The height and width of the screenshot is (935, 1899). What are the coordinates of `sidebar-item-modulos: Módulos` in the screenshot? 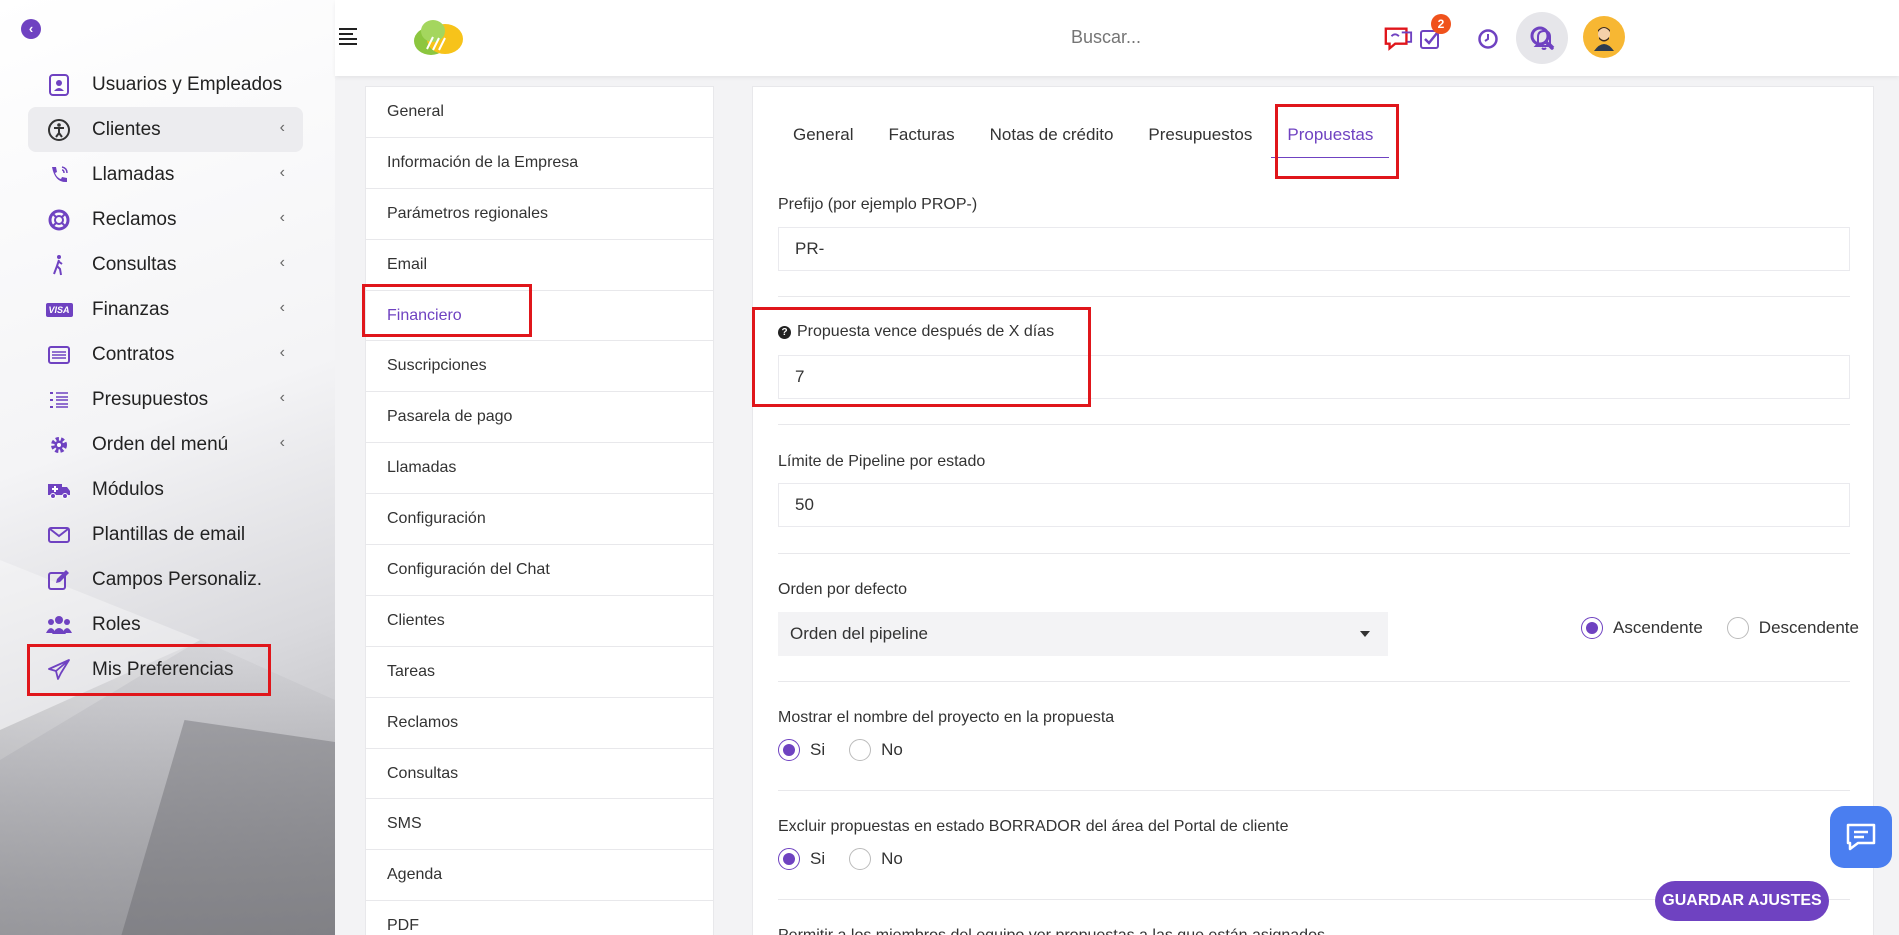 It's located at (165, 489).